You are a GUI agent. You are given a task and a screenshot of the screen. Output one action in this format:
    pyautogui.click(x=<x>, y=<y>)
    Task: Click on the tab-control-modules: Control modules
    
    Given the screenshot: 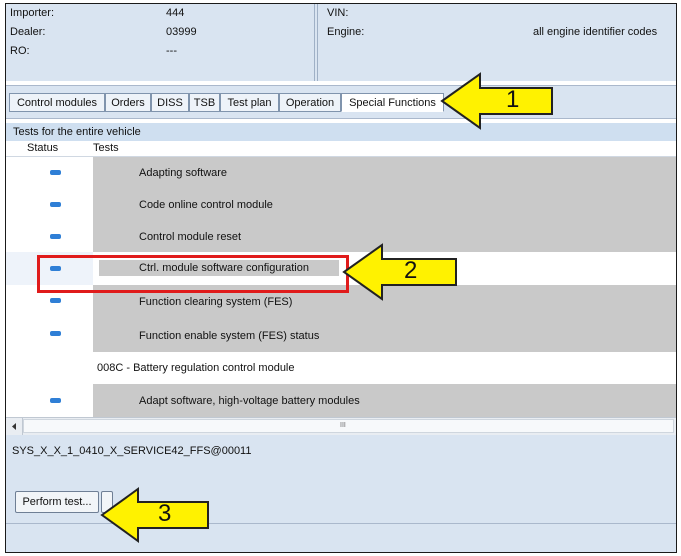 What is the action you would take?
    pyautogui.click(x=57, y=102)
    